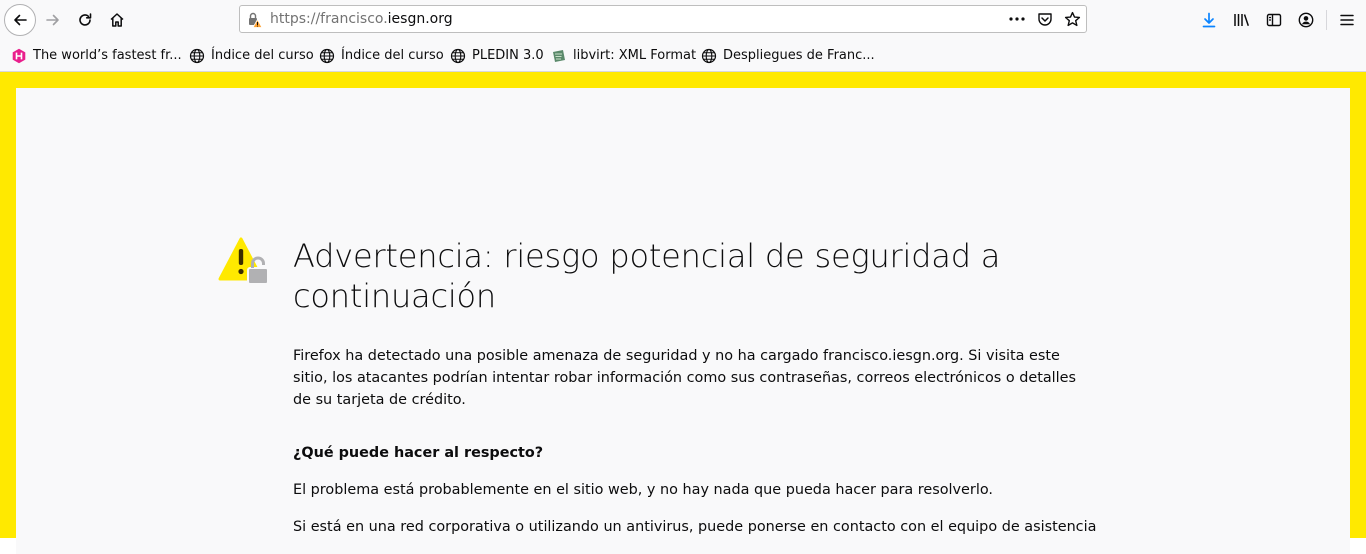 This screenshot has width=1366, height=554. Describe the element at coordinates (1045, 21) in the screenshot. I see `pocket-icon` at that location.